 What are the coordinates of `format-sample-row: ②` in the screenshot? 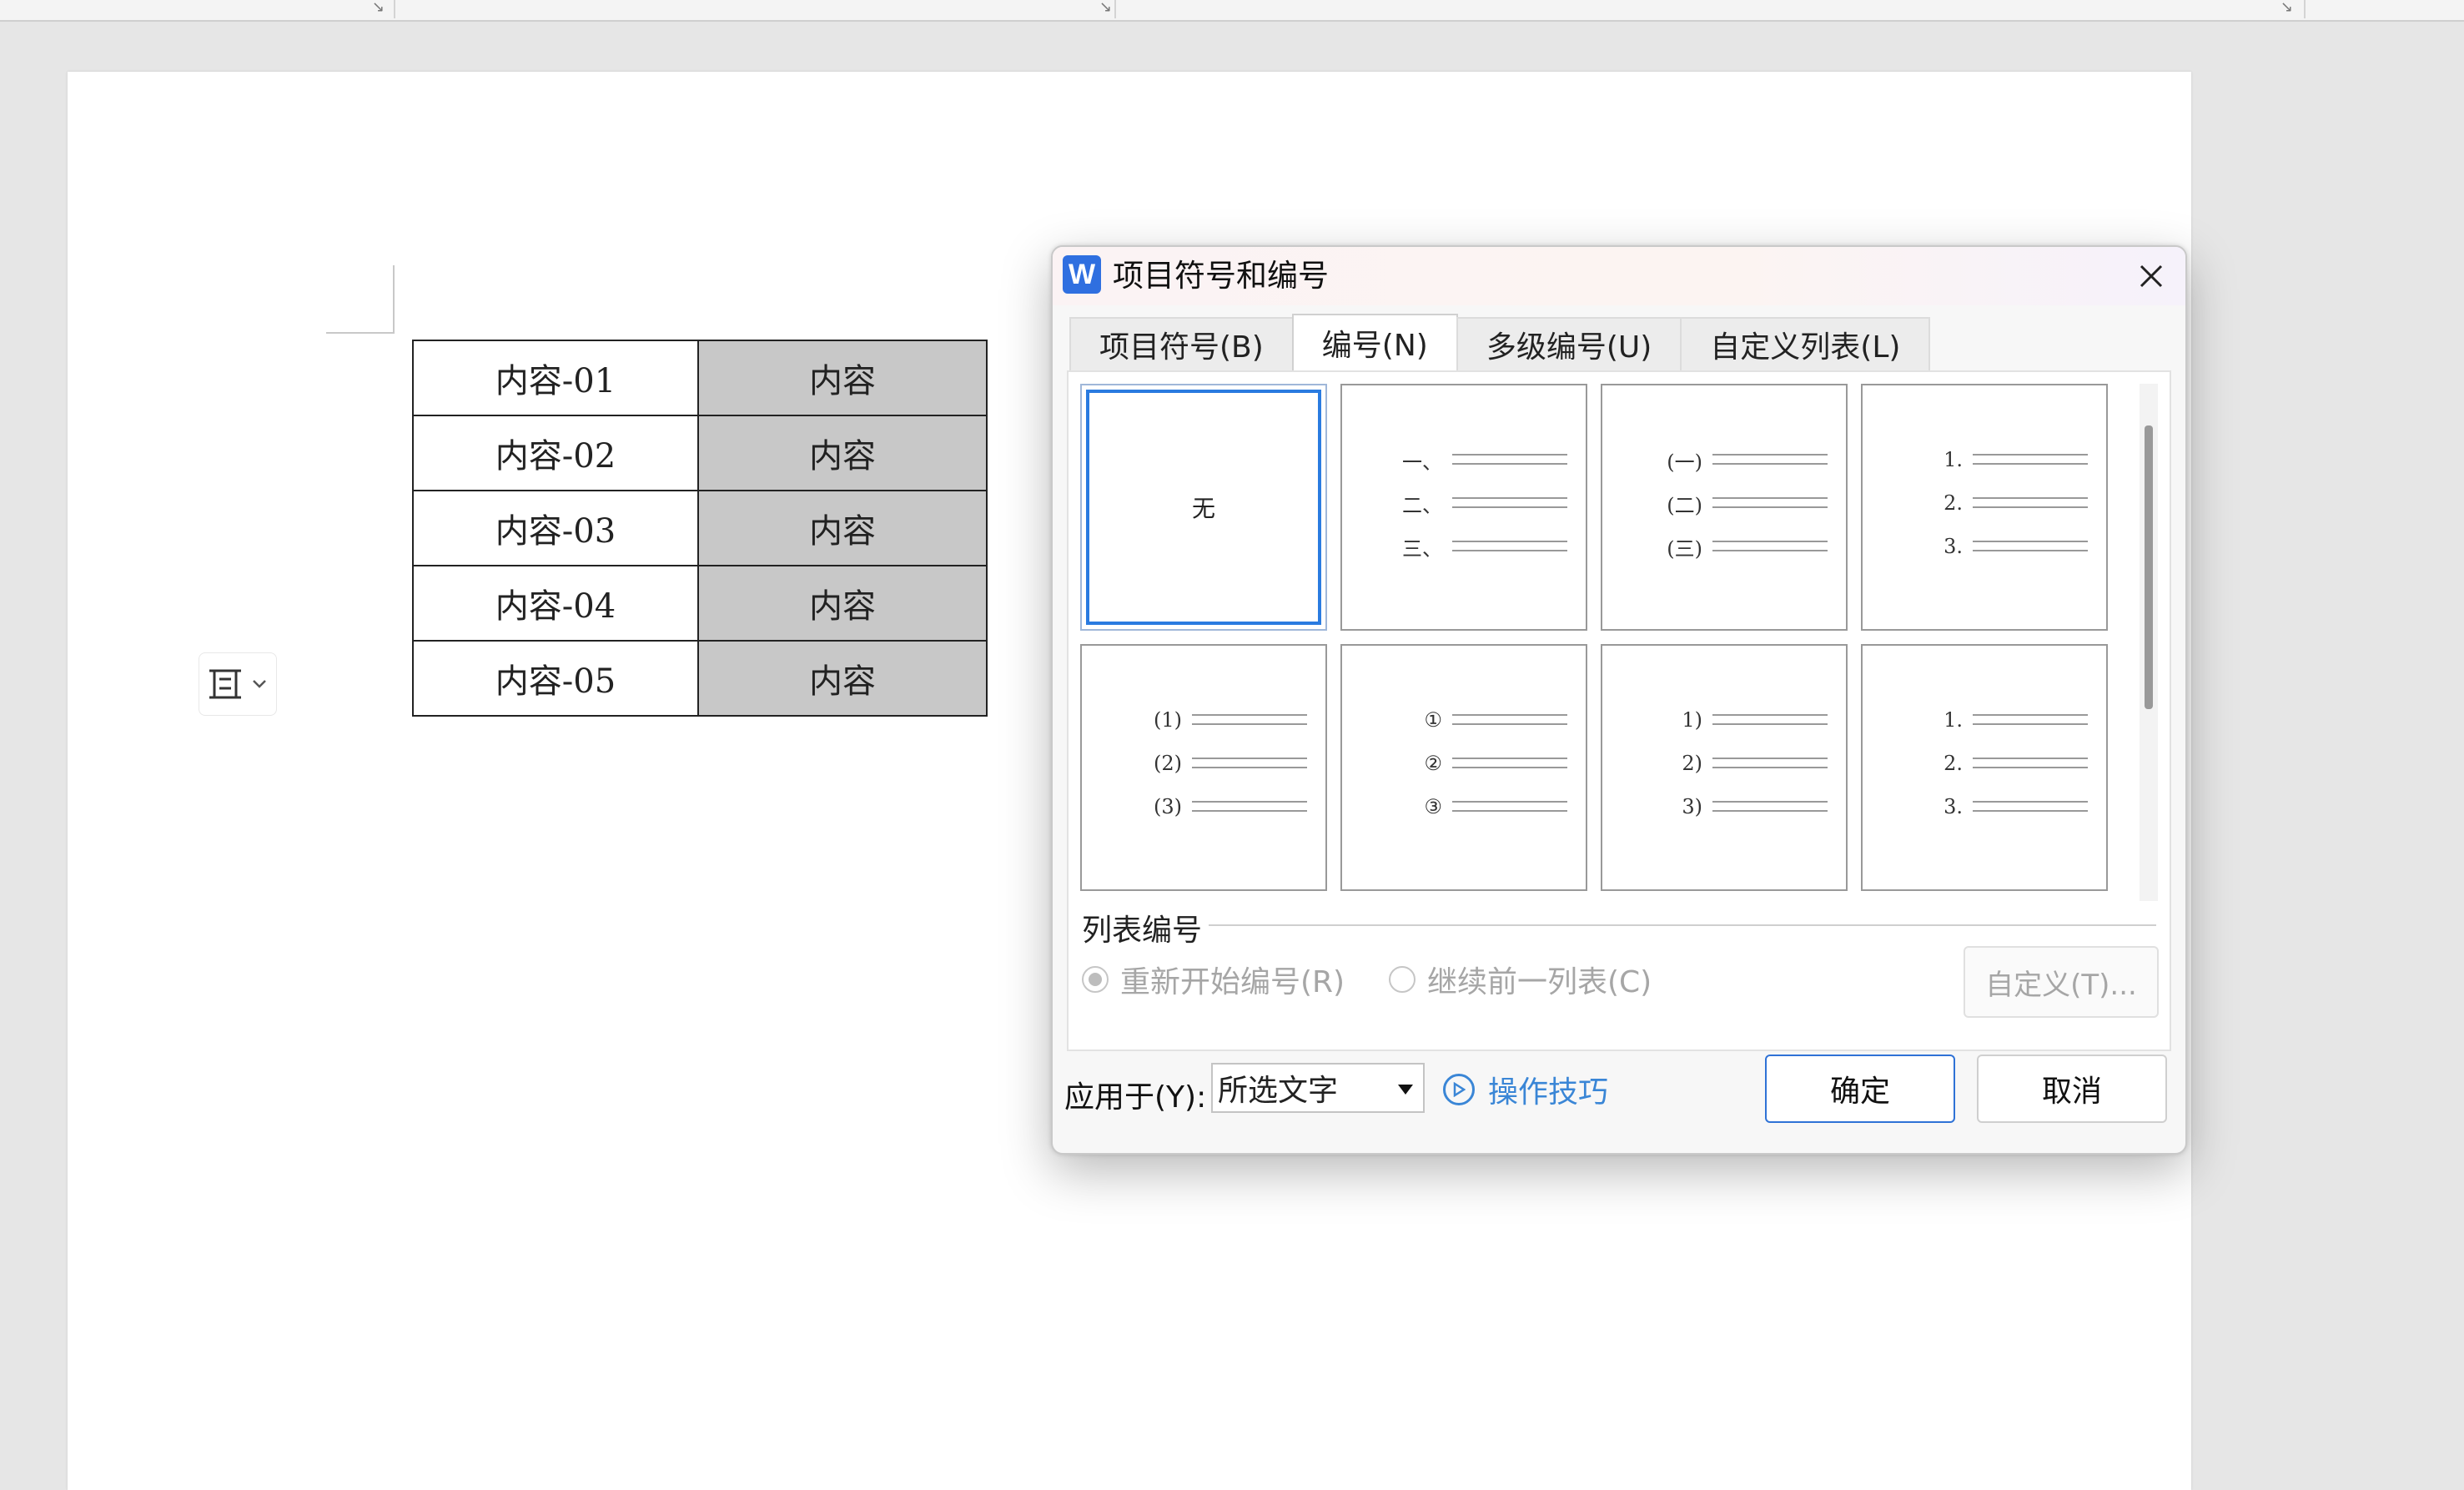 It's located at (1479, 763).